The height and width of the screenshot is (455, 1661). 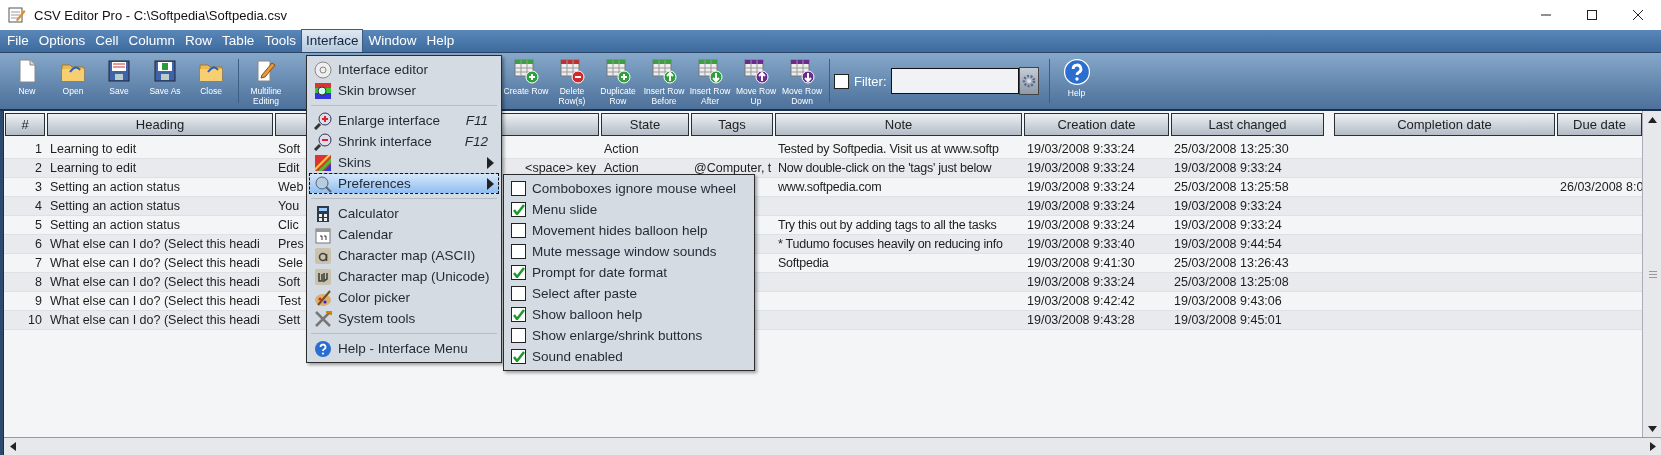 I want to click on toolbar-button: Open, so click(x=73, y=81).